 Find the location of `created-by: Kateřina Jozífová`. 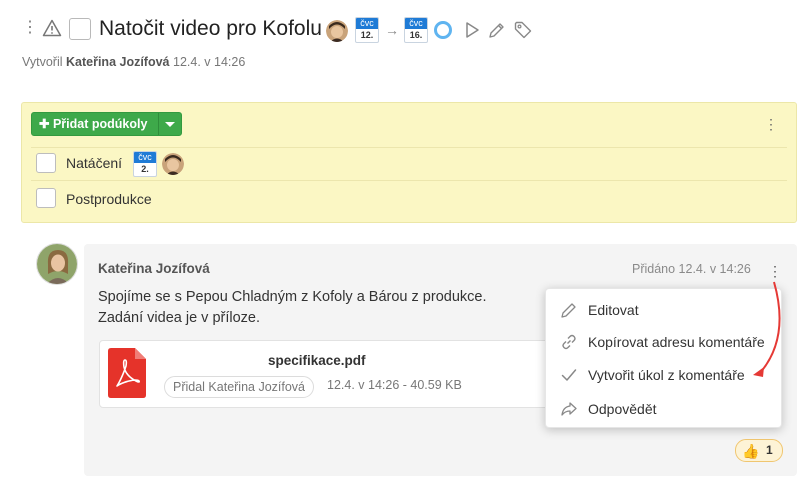

created-by: Kateřina Jozífová is located at coordinates (118, 62).